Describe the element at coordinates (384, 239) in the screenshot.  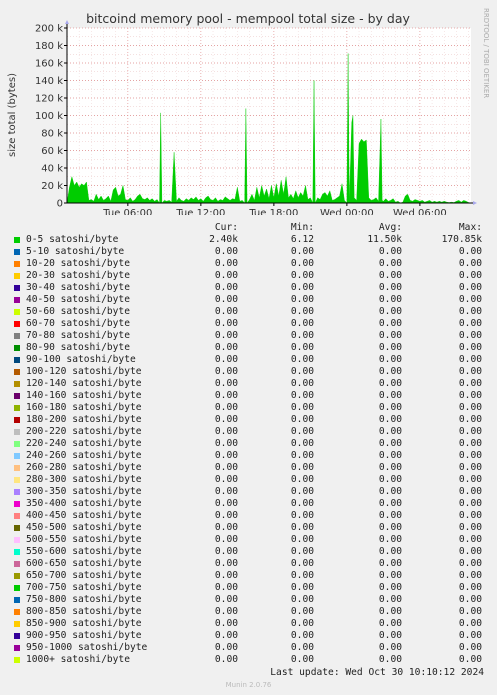
I see `legend-avg-value: 11.50k` at that location.